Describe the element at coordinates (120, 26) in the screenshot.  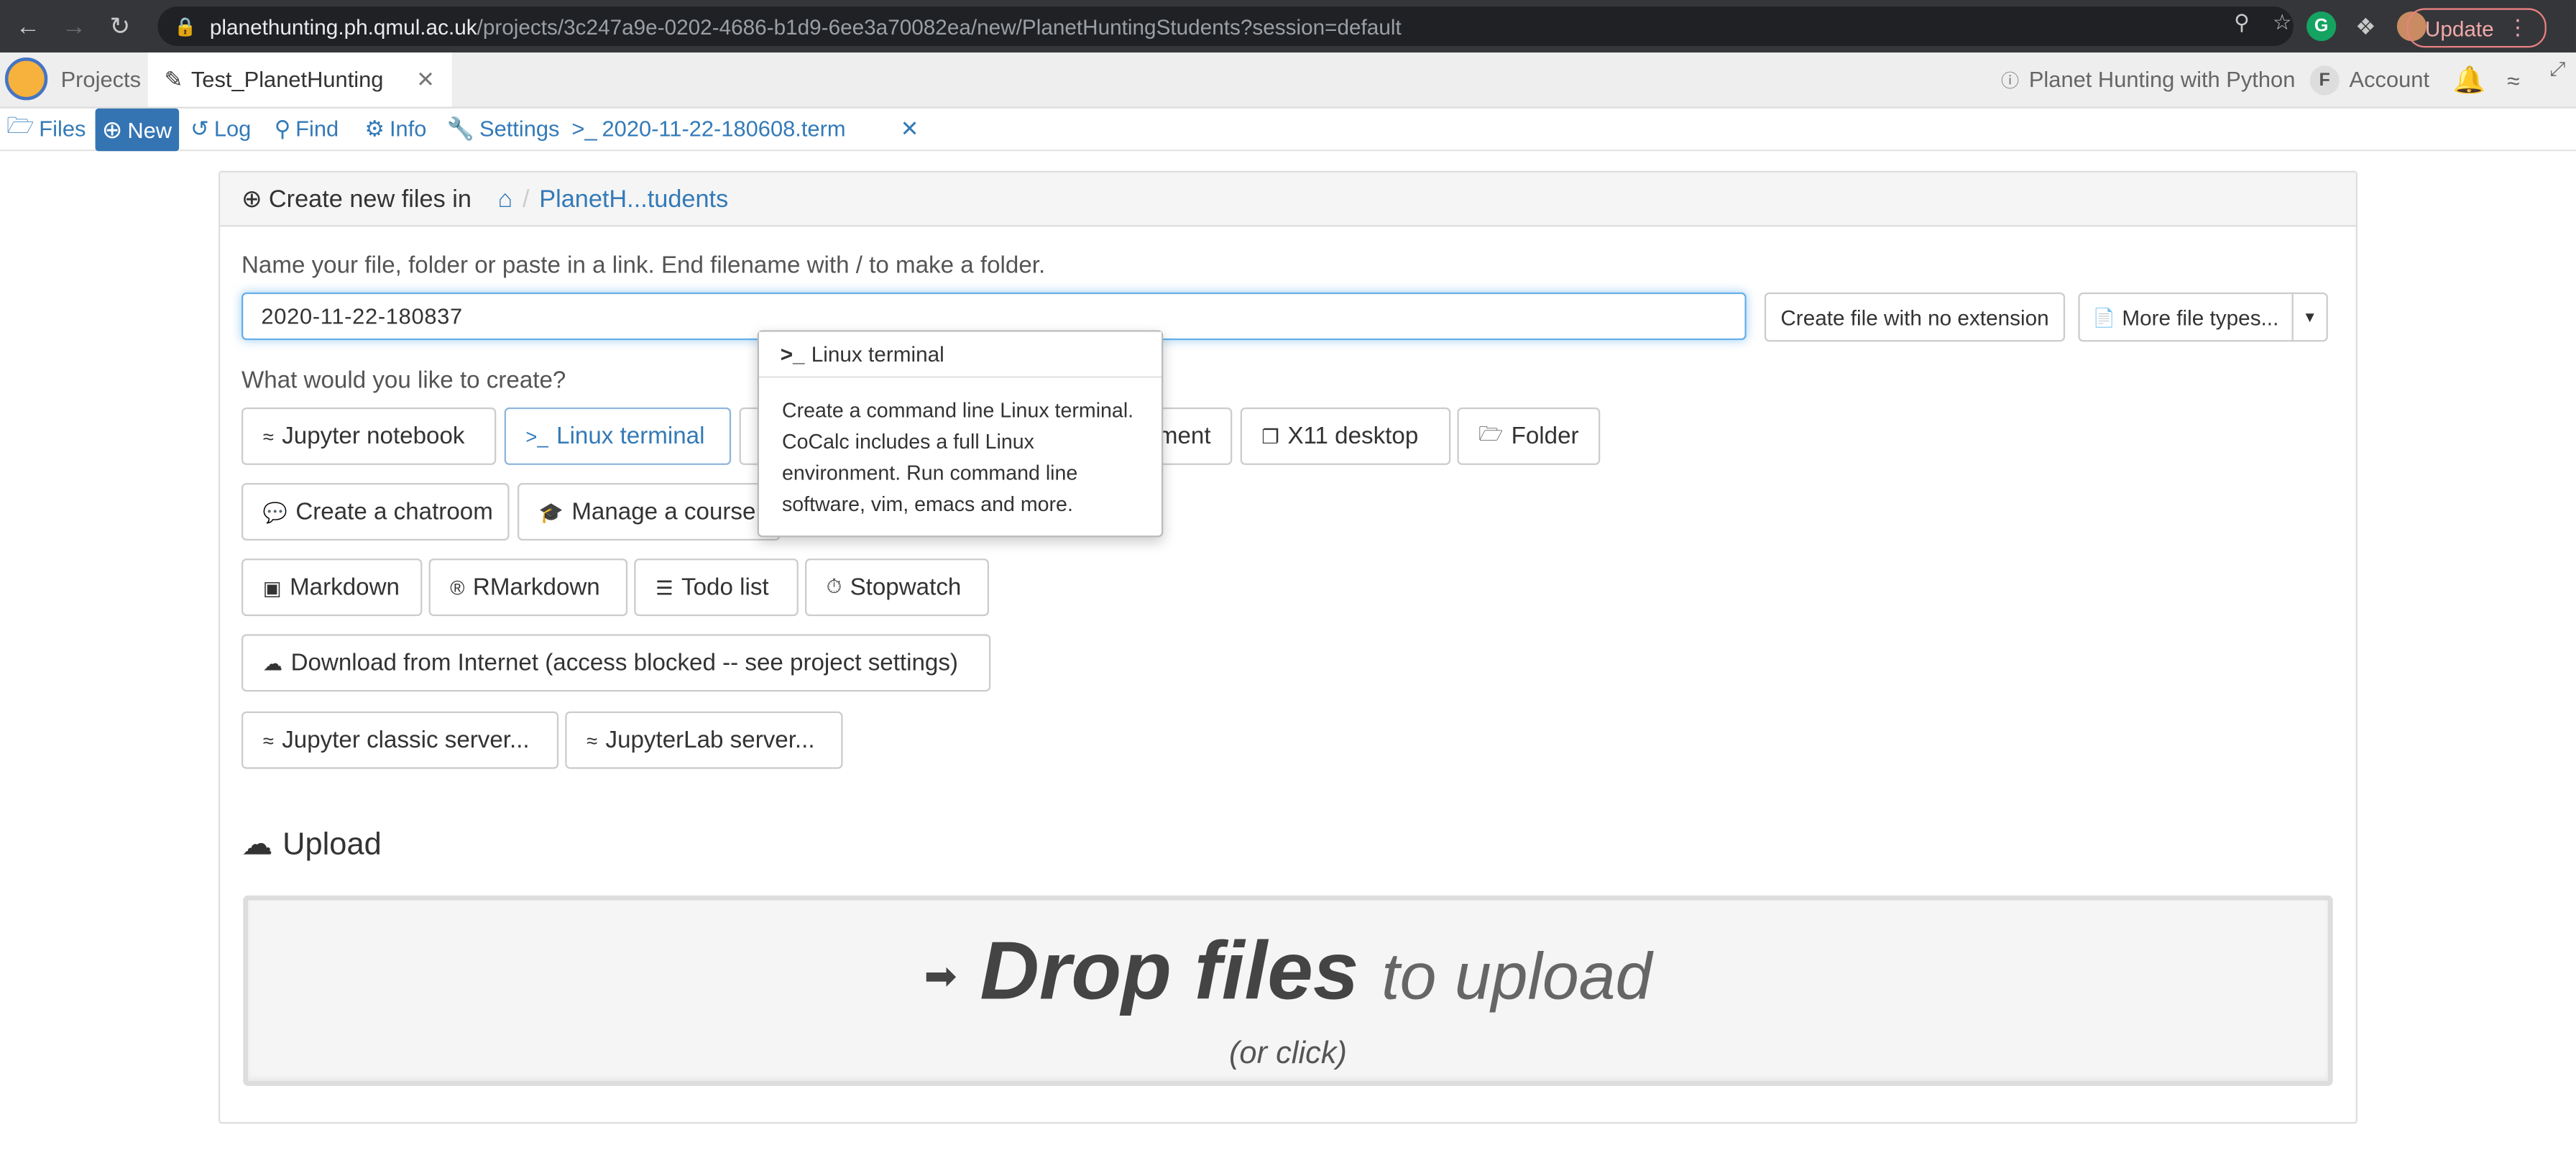
I see `reload-icon: ↻` at that location.